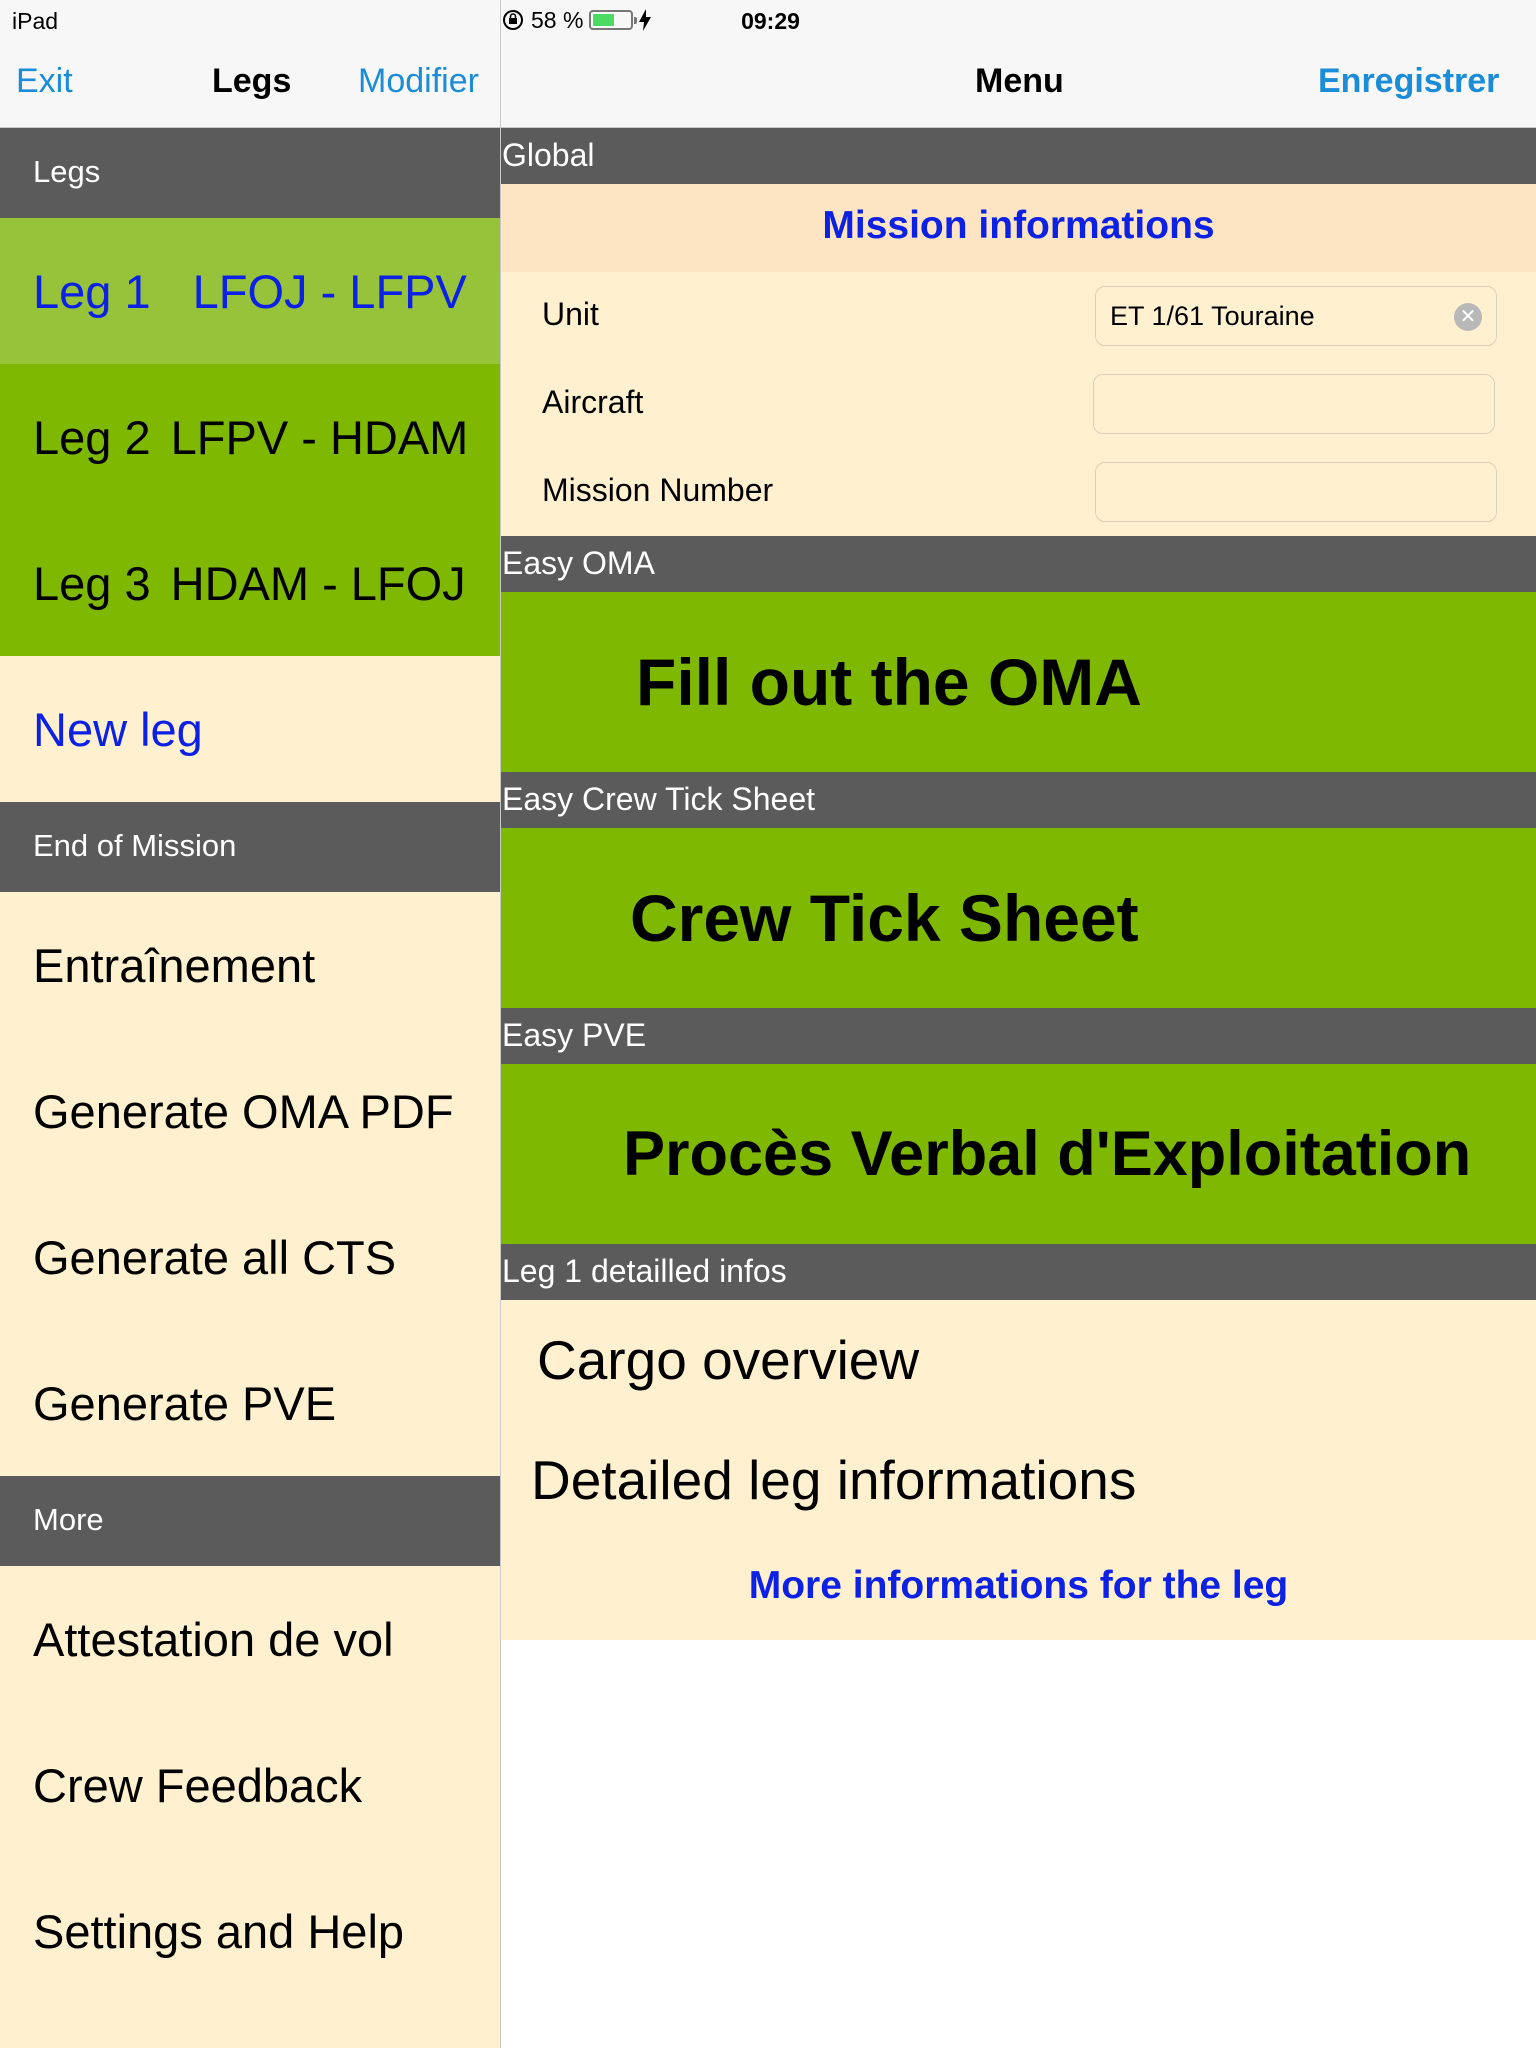  What do you see at coordinates (1296, 492) in the screenshot?
I see `mission-number-field` at bounding box center [1296, 492].